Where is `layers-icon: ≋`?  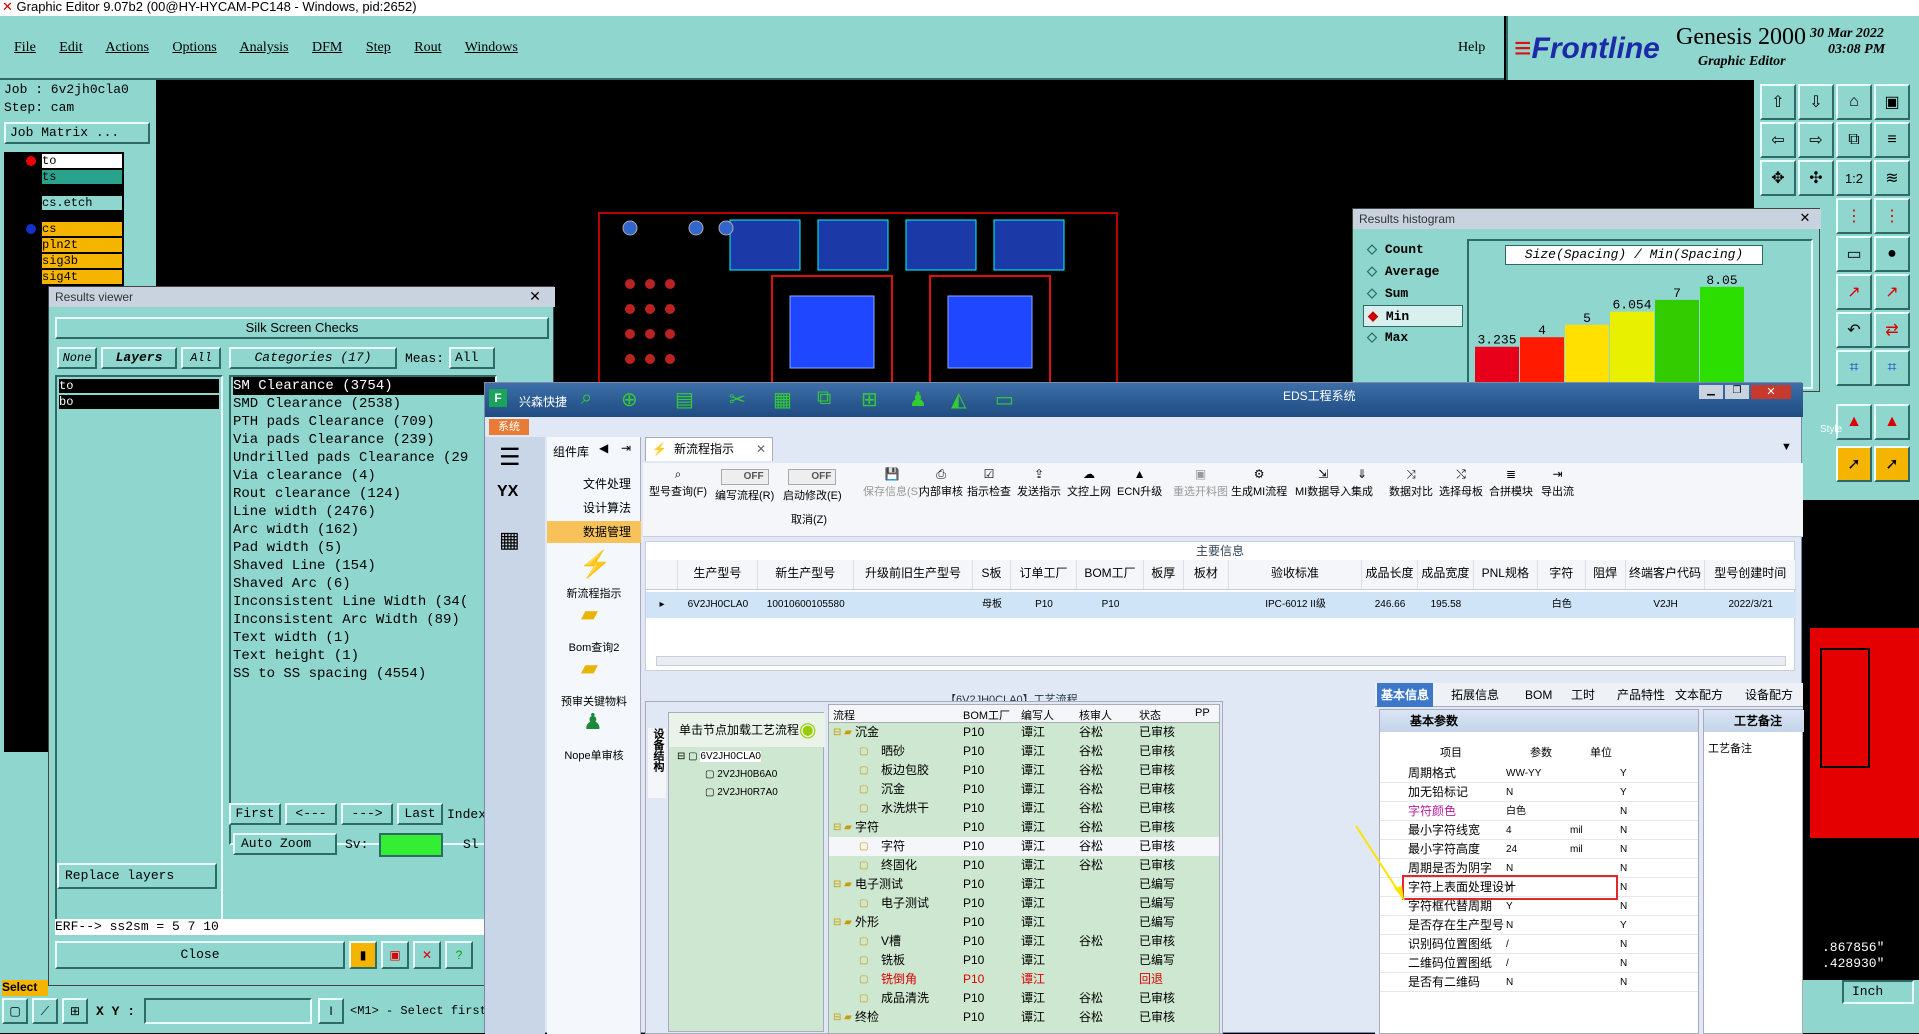 layers-icon: ≋ is located at coordinates (1892, 178).